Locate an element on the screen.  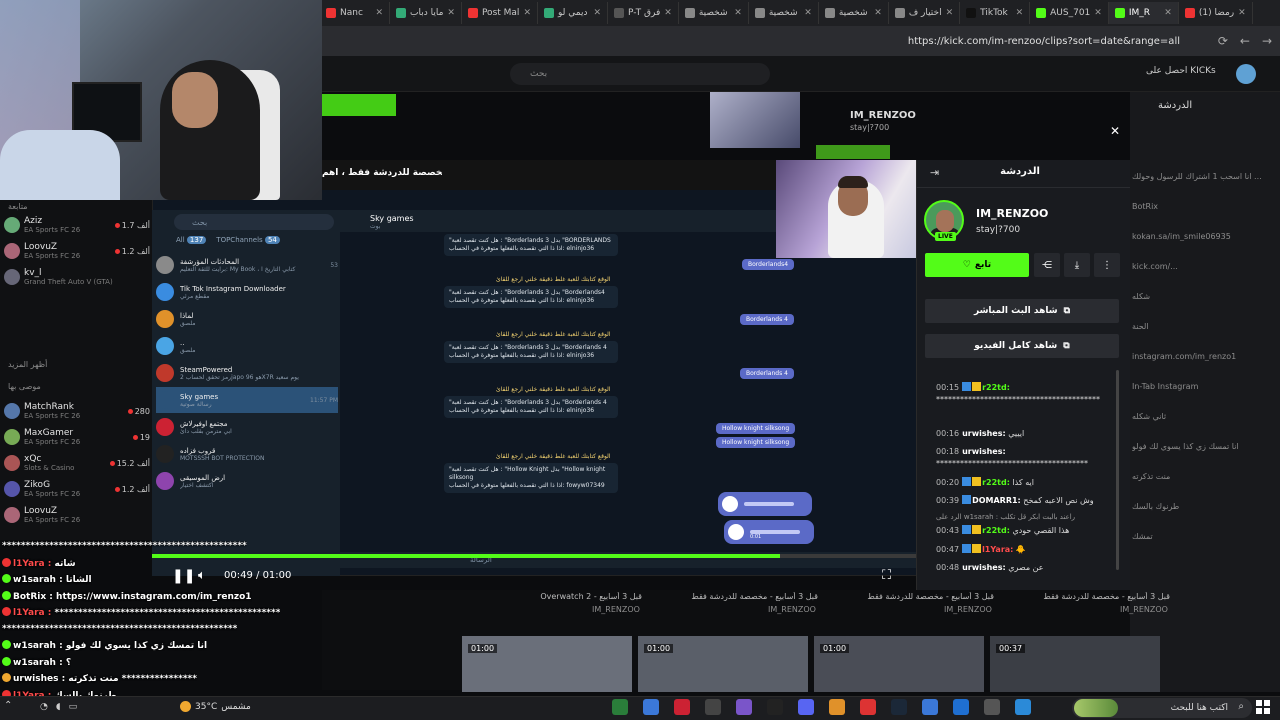
browser-tab: P-T فرق ✕ is located at coordinates (643, 13).